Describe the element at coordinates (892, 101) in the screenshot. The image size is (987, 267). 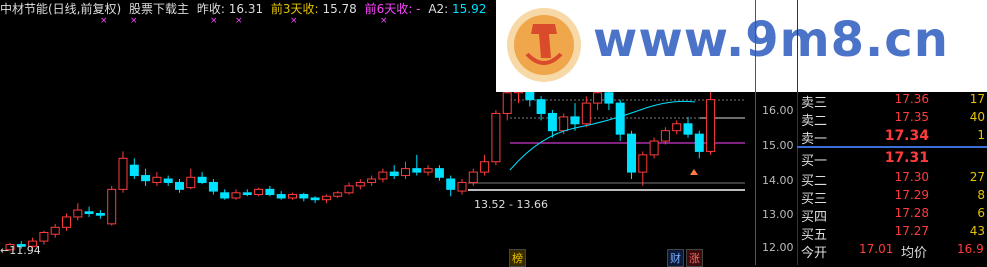
I see `ask-row: 卖三 17.36 17` at that location.